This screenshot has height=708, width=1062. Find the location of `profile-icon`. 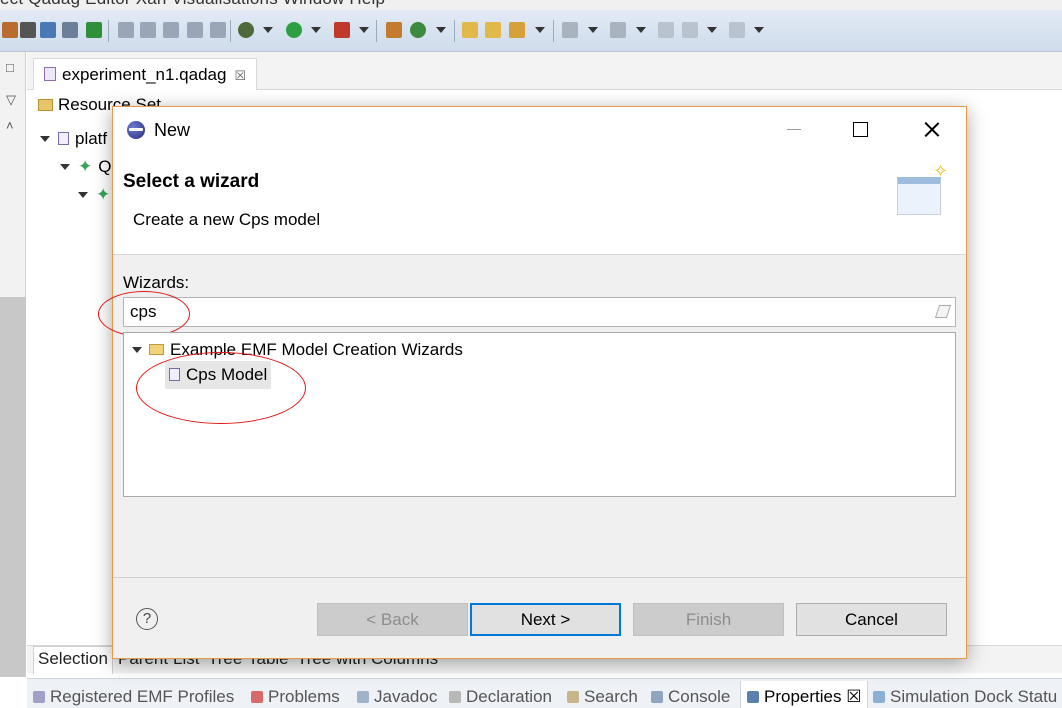

profile-icon is located at coordinates (39, 697).